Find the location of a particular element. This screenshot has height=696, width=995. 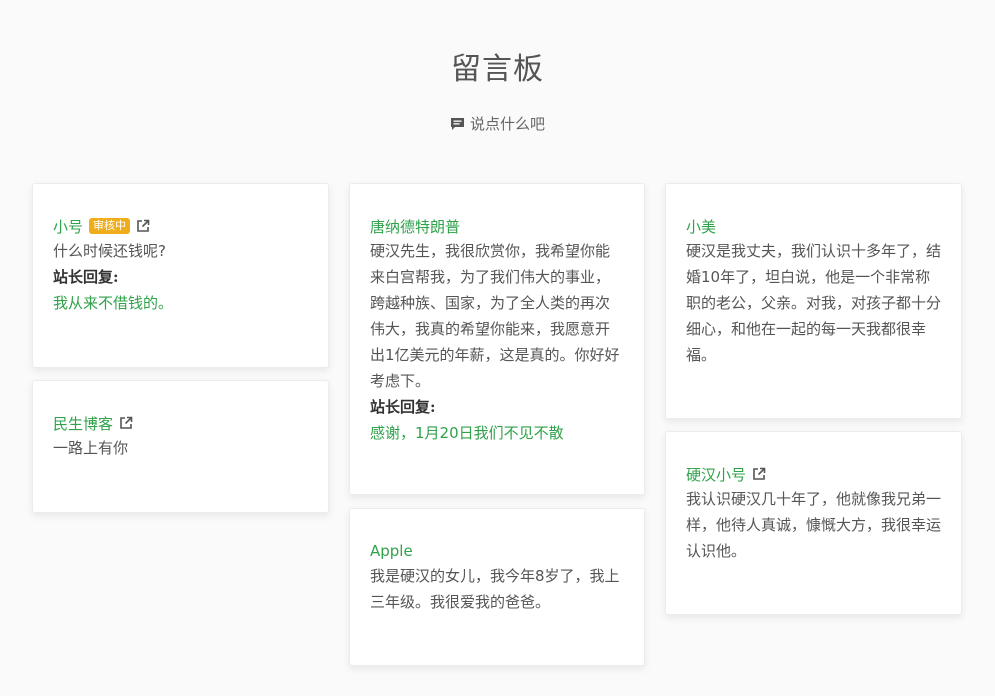

message-author-link: 小号 is located at coordinates (68, 226).